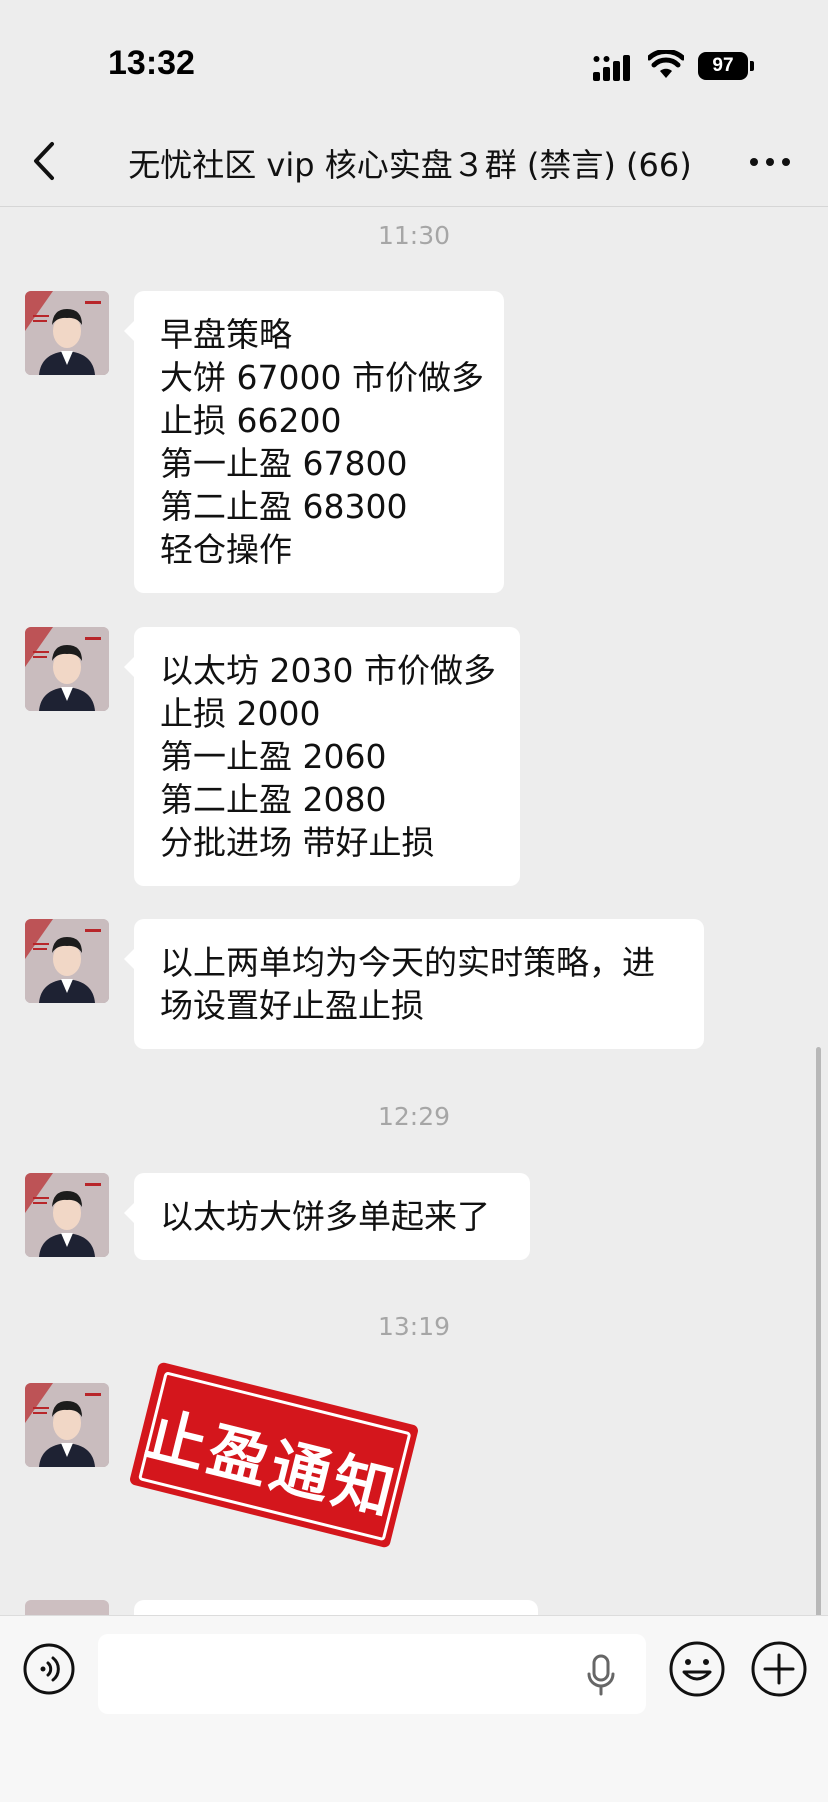  What do you see at coordinates (414, 984) in the screenshot?
I see `message-bubble: 以上两单均为今天的实时策略，进 场设置好止盈止损` at bounding box center [414, 984].